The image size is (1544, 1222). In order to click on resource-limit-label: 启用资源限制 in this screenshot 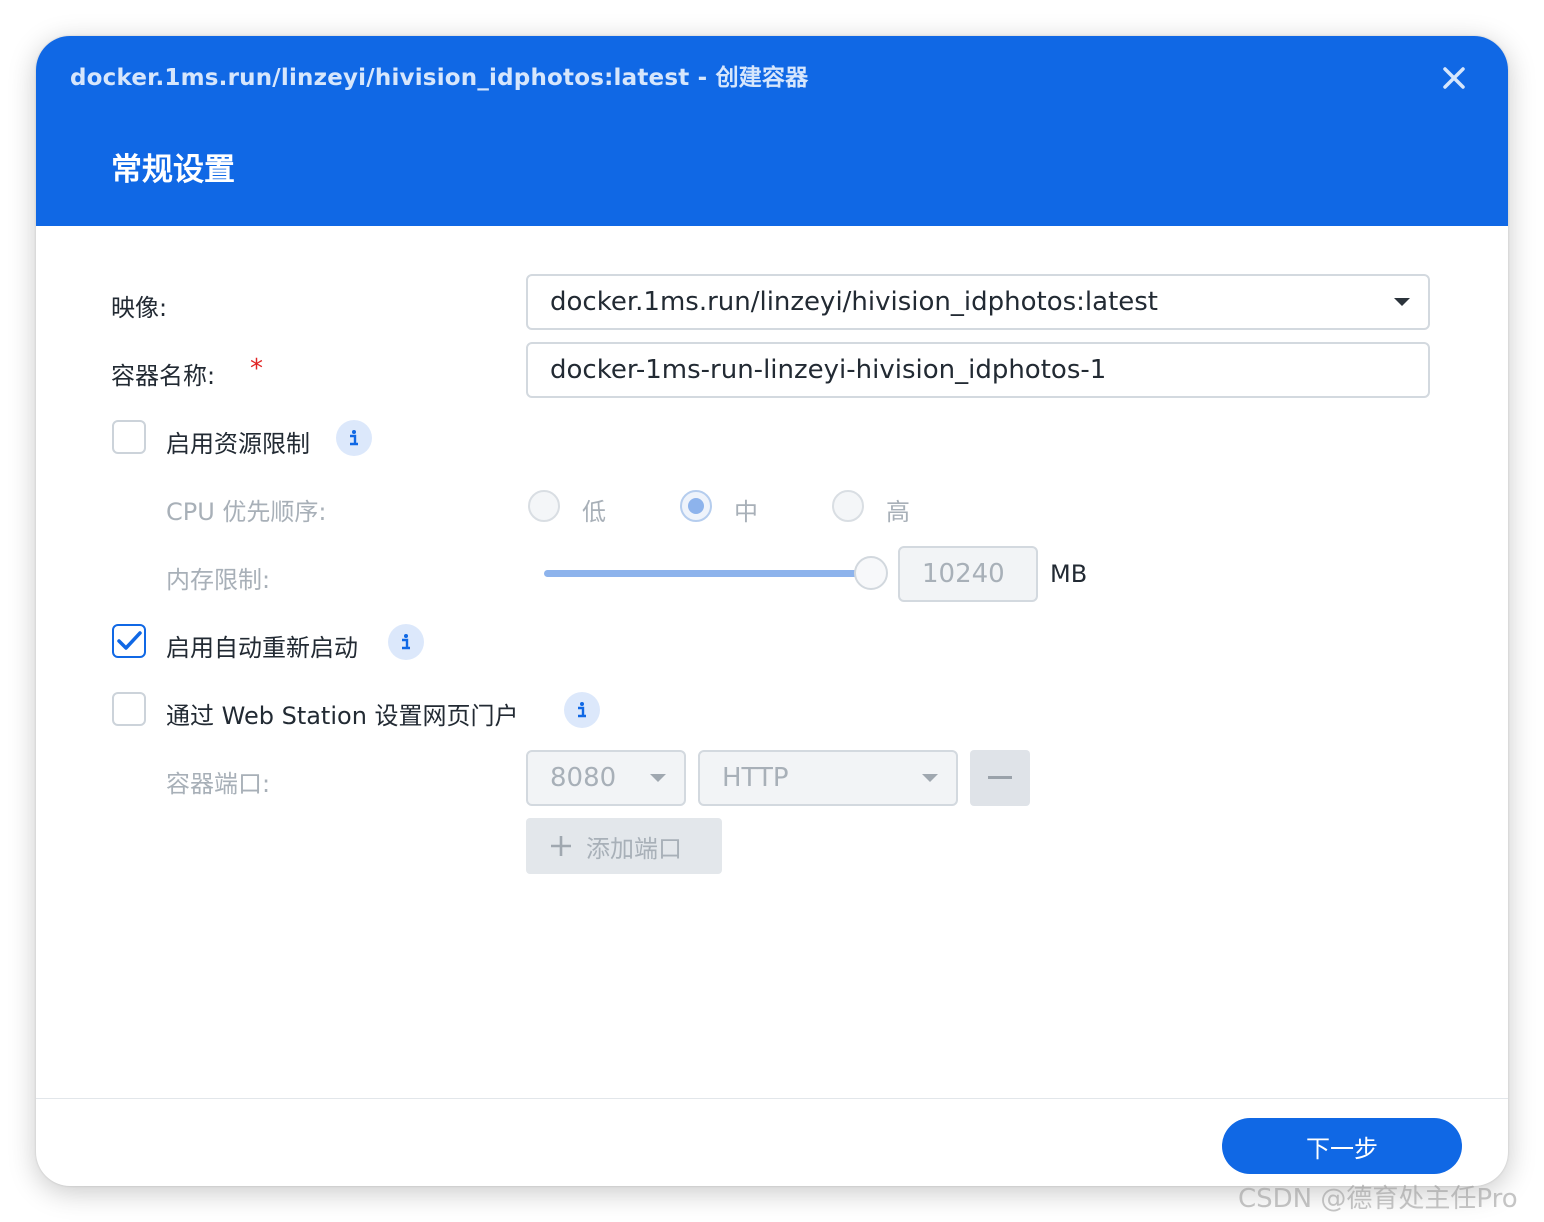, I will do `click(238, 444)`.